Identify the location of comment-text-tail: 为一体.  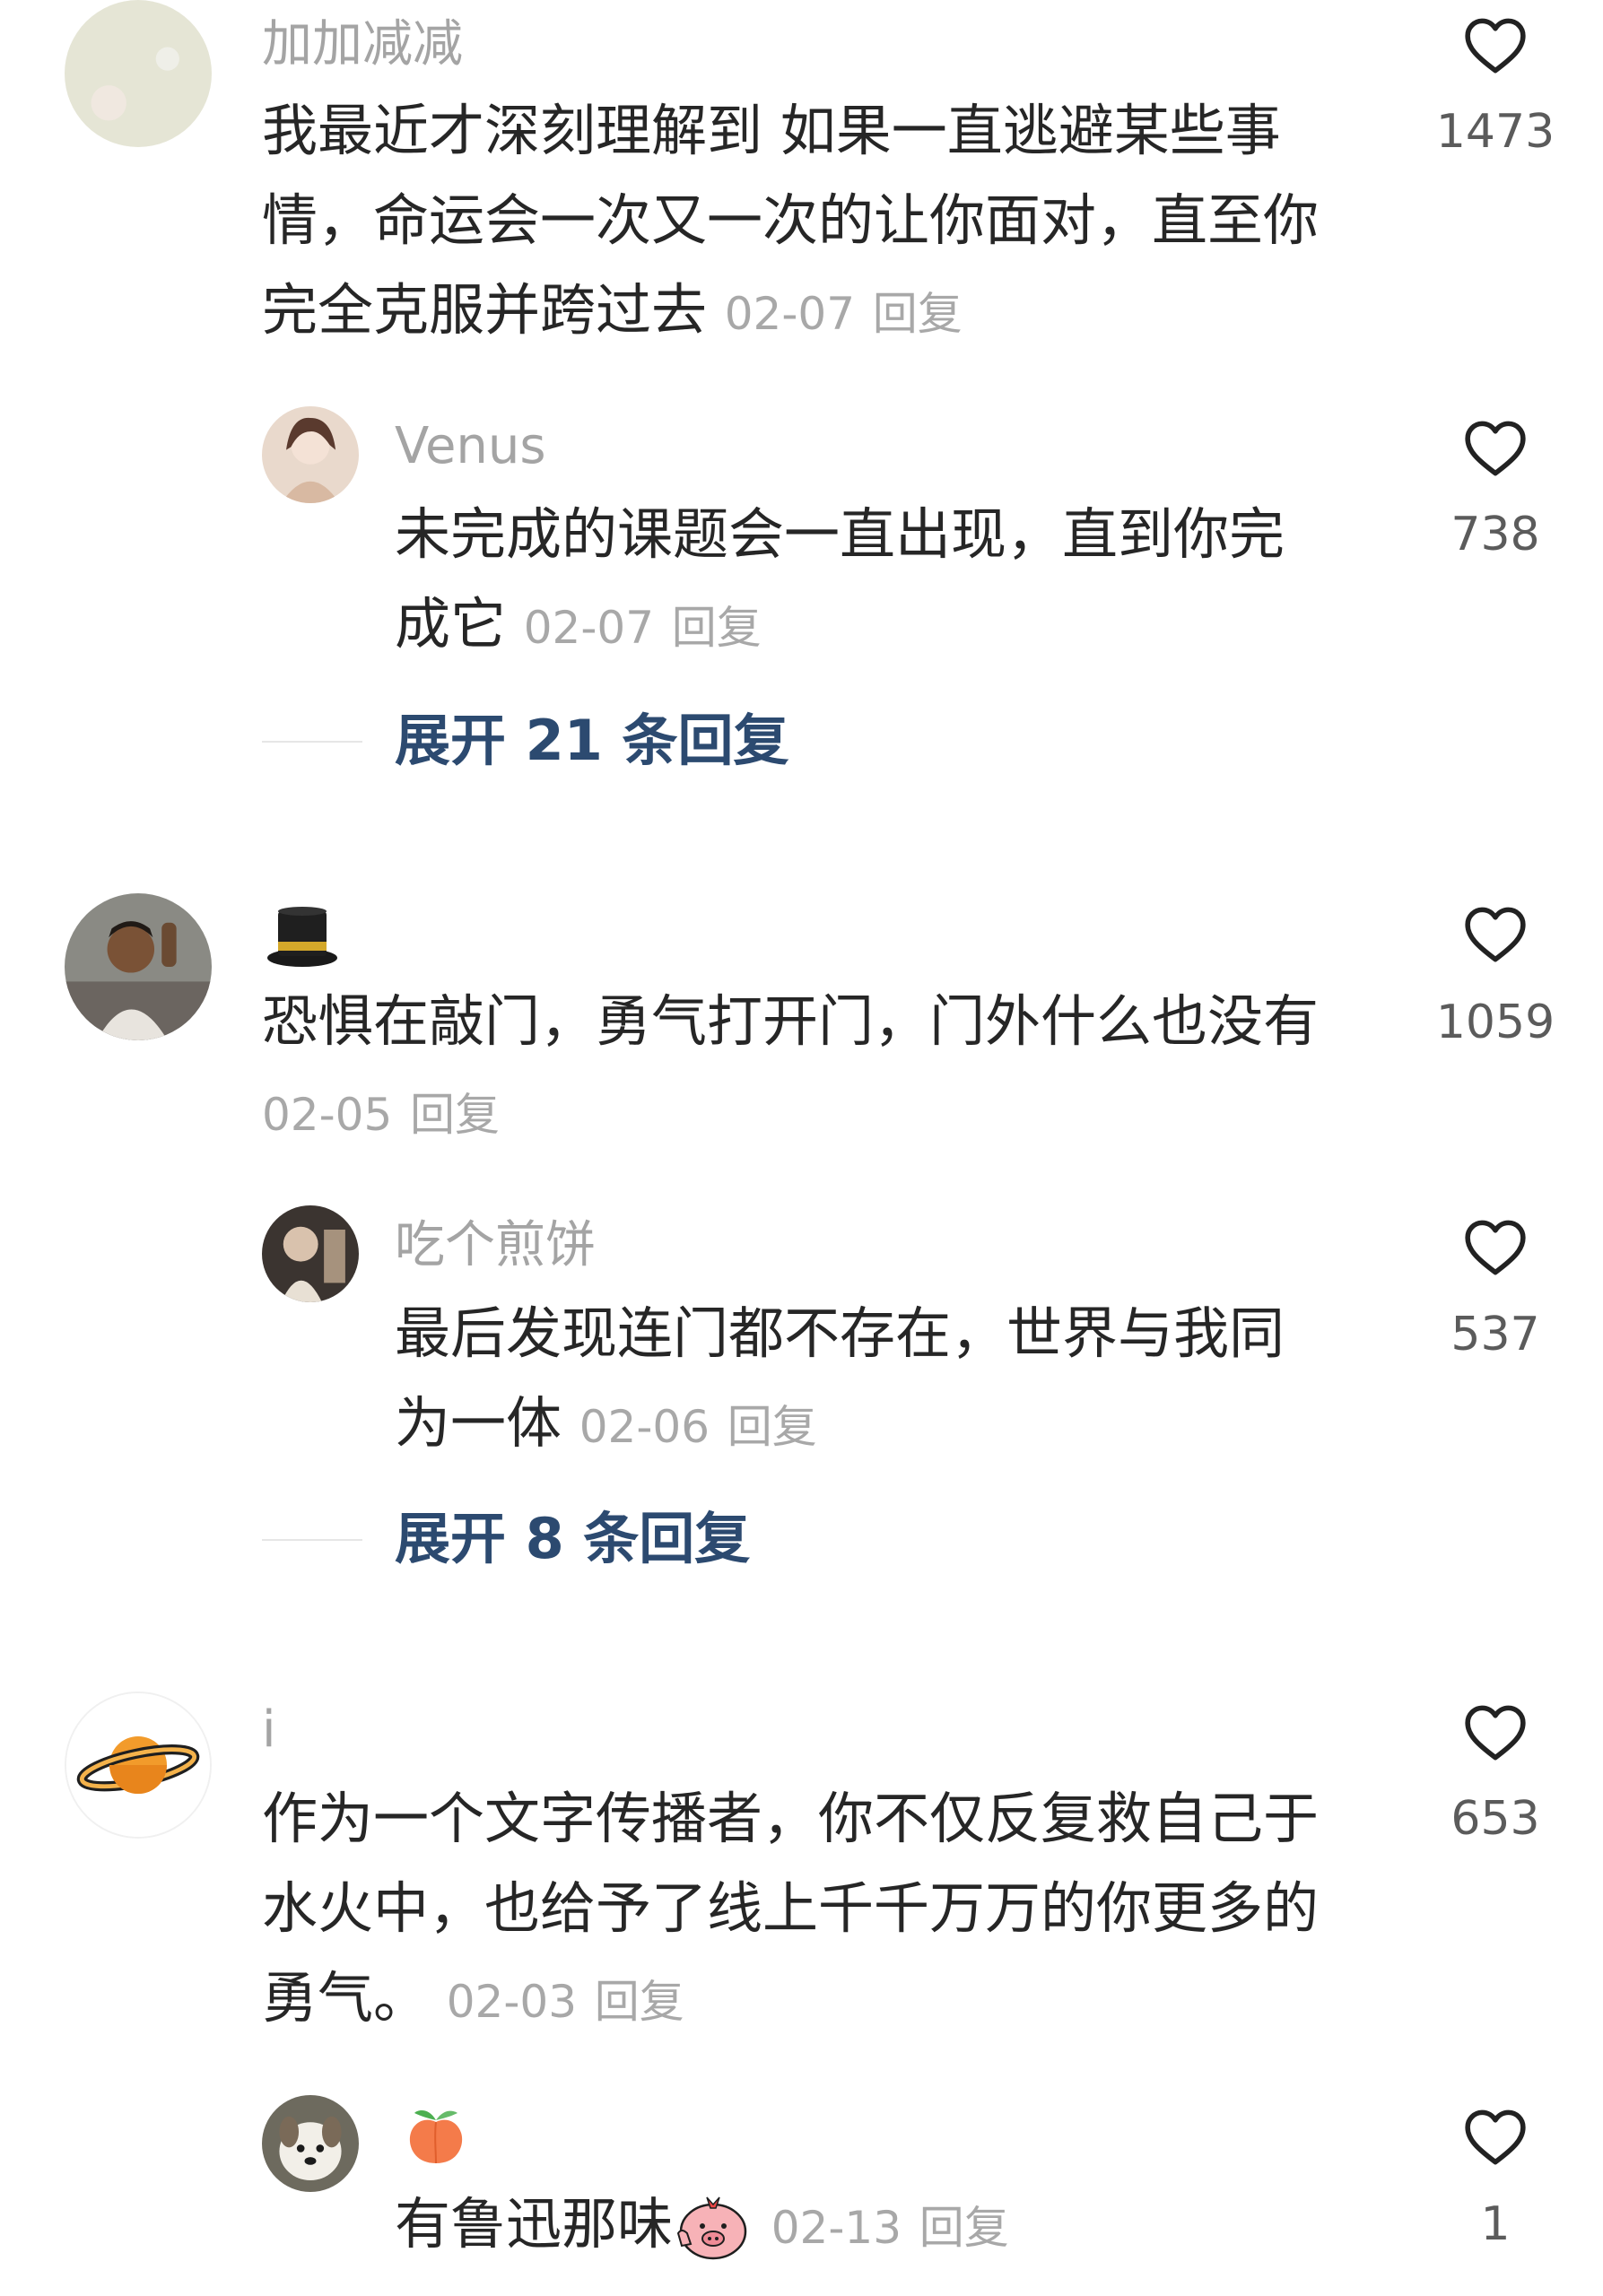
(479, 1423).